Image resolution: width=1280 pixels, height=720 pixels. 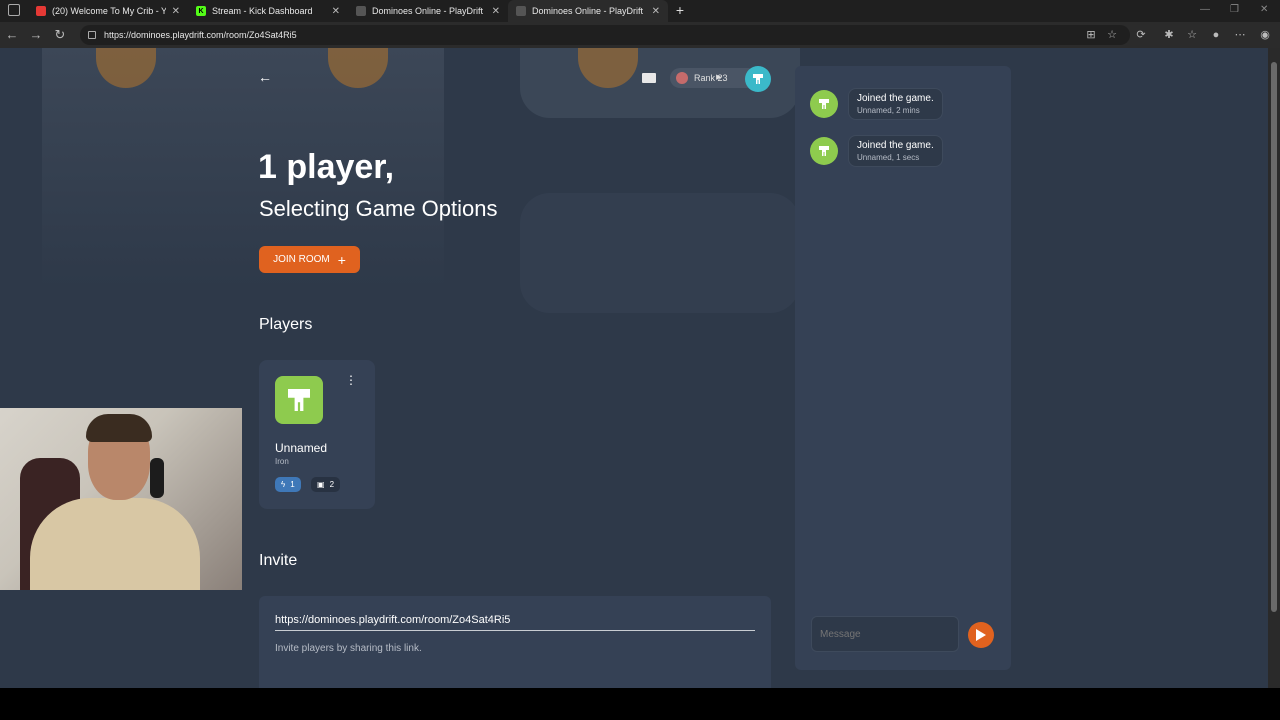 What do you see at coordinates (341, 259) in the screenshot?
I see `plus-icon: +` at bounding box center [341, 259].